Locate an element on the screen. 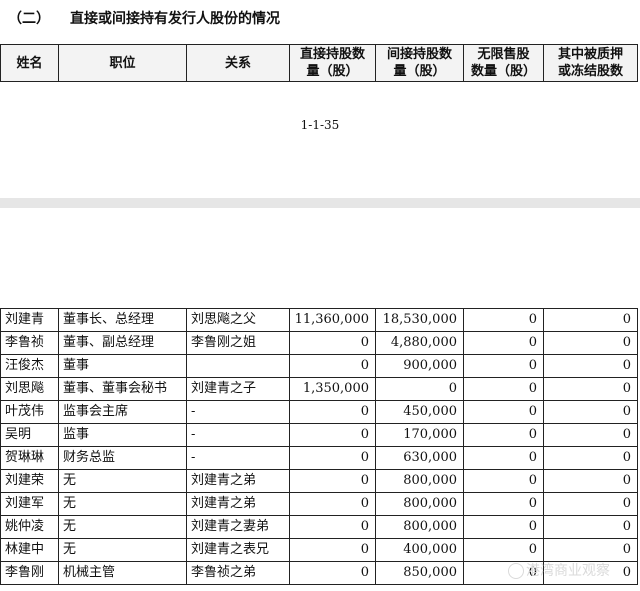 The image size is (640, 591). cell-direct-shares: 11,360,000 is located at coordinates (332, 320).